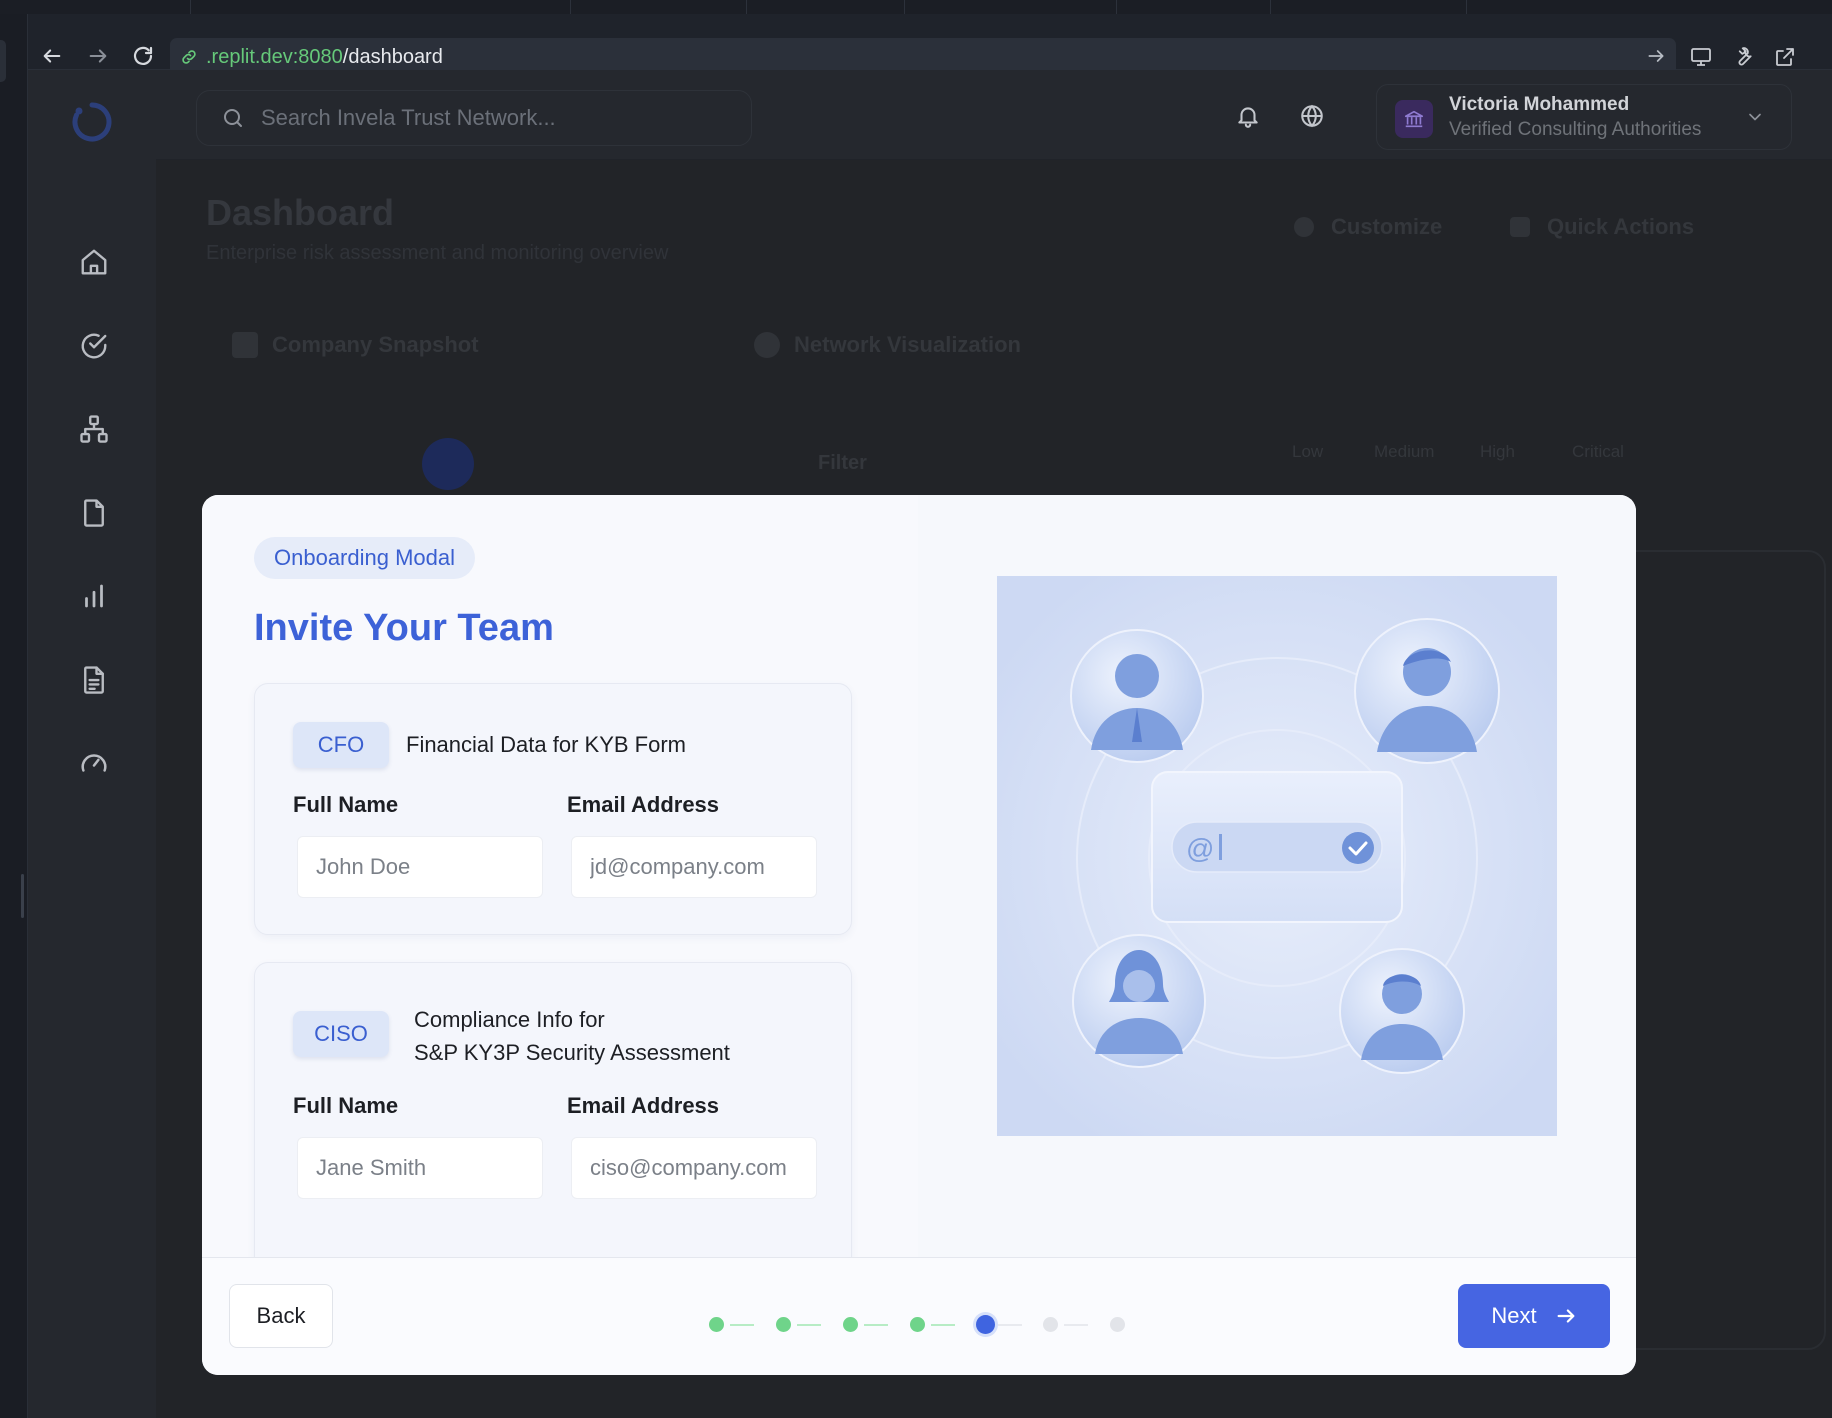  I want to click on devices-button, so click(1701, 57).